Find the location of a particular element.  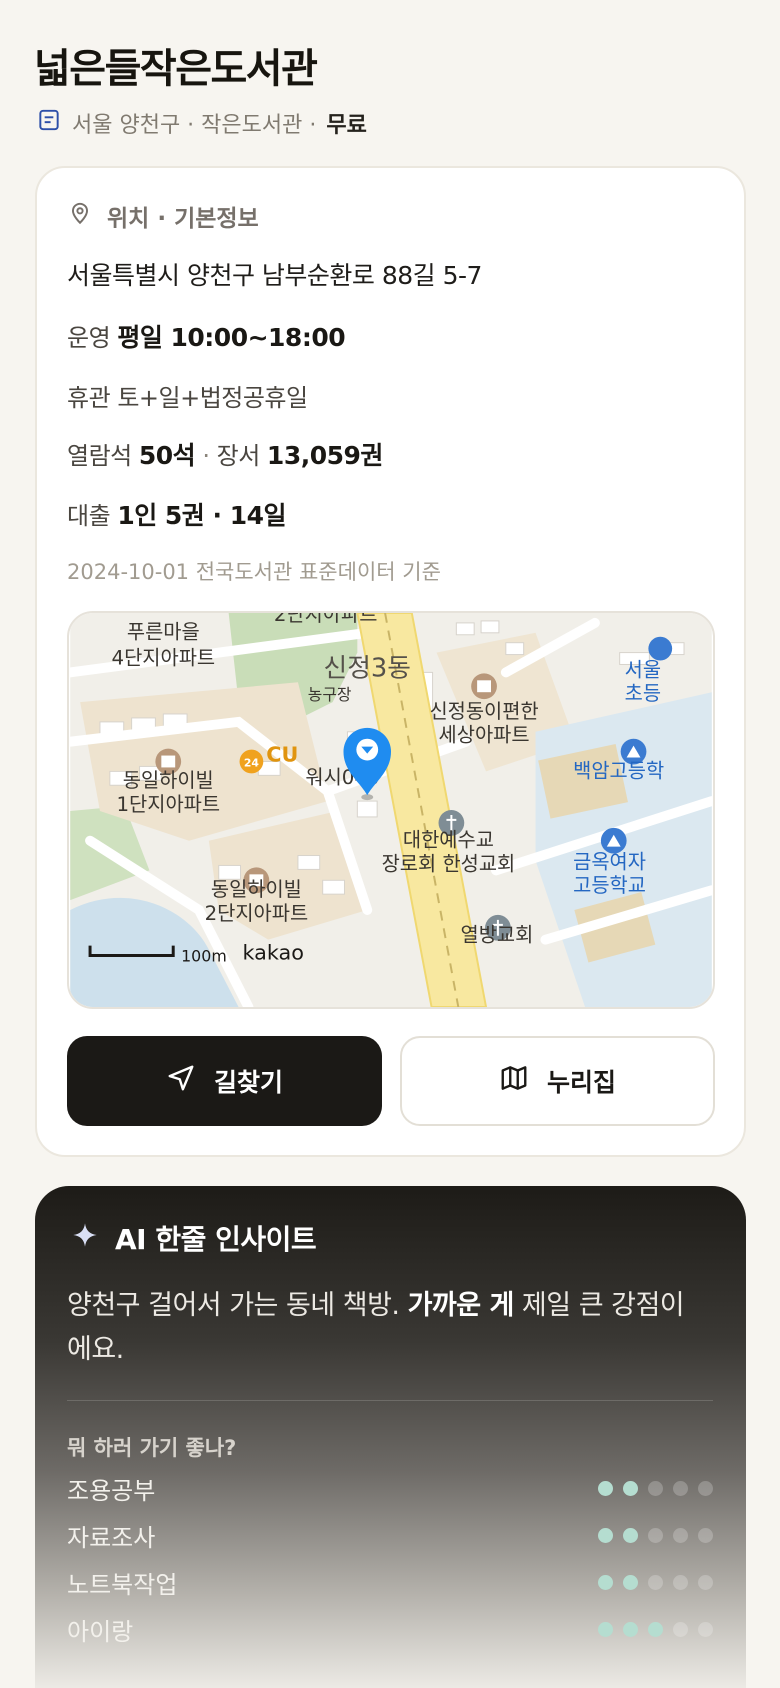

activity-label: 노트북작업 is located at coordinates (122, 1584).